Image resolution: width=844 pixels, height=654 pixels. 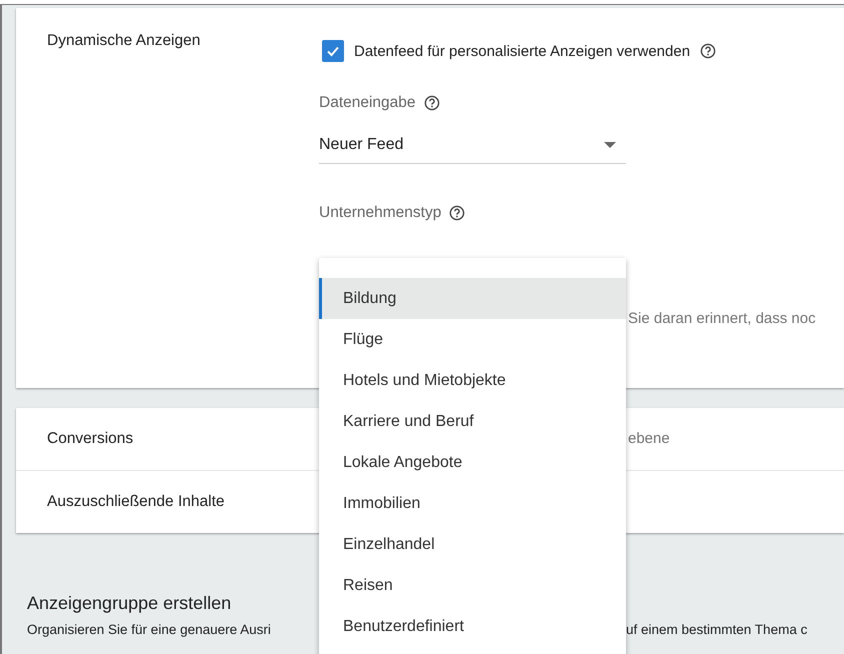 I want to click on menu-item: Einzelhandel, so click(x=472, y=544).